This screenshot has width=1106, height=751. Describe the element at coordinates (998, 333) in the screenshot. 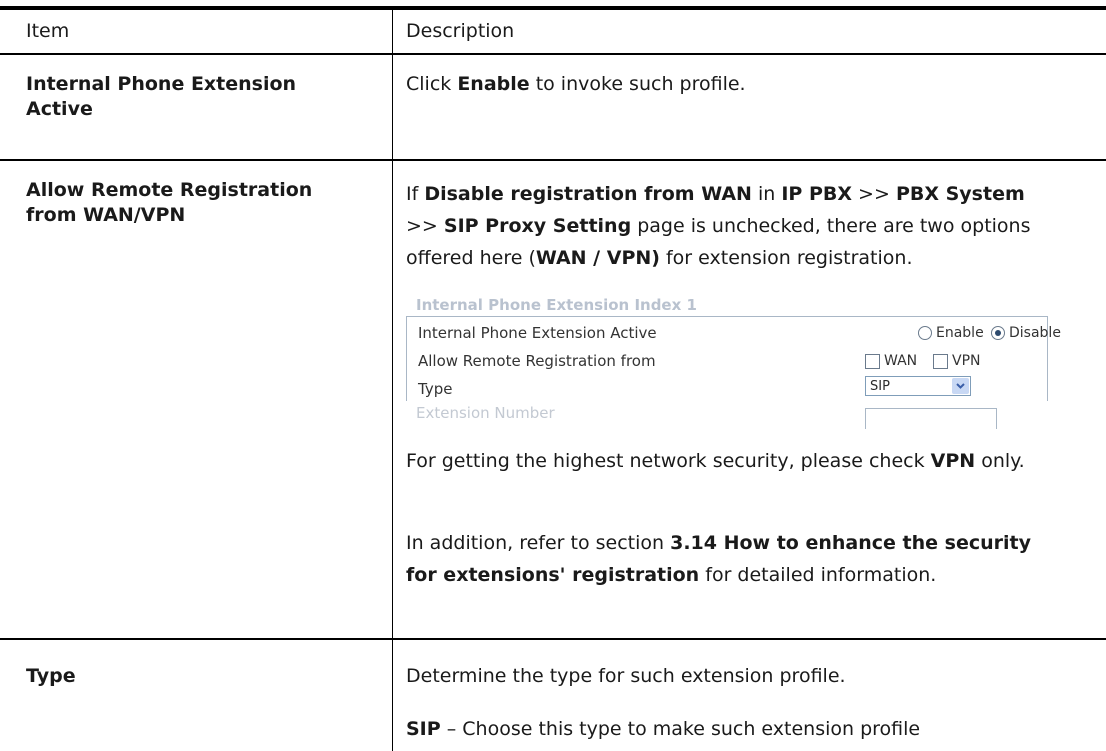

I see `radio-selected-icon` at that location.